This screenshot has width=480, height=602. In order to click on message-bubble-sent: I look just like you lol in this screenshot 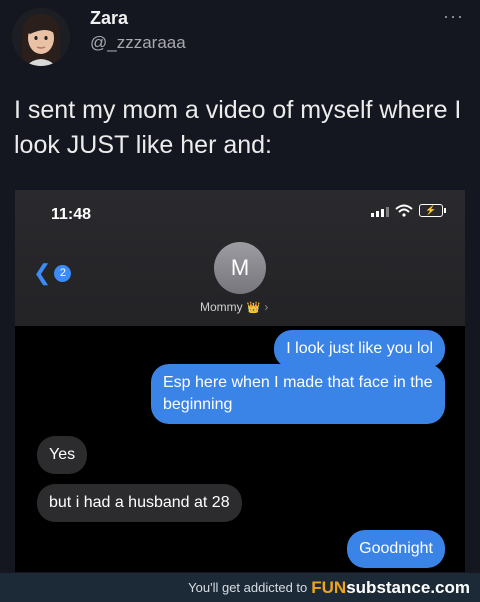, I will do `click(359, 349)`.